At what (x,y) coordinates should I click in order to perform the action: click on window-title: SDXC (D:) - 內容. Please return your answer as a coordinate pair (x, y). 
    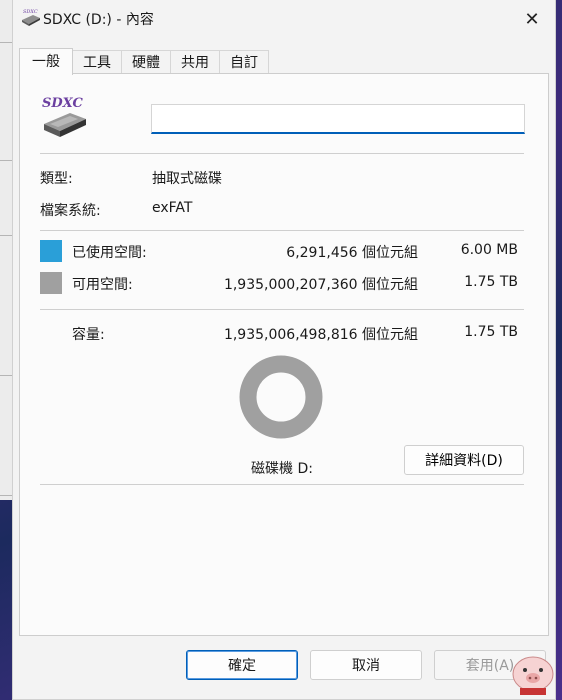
    Looking at the image, I should click on (98, 20).